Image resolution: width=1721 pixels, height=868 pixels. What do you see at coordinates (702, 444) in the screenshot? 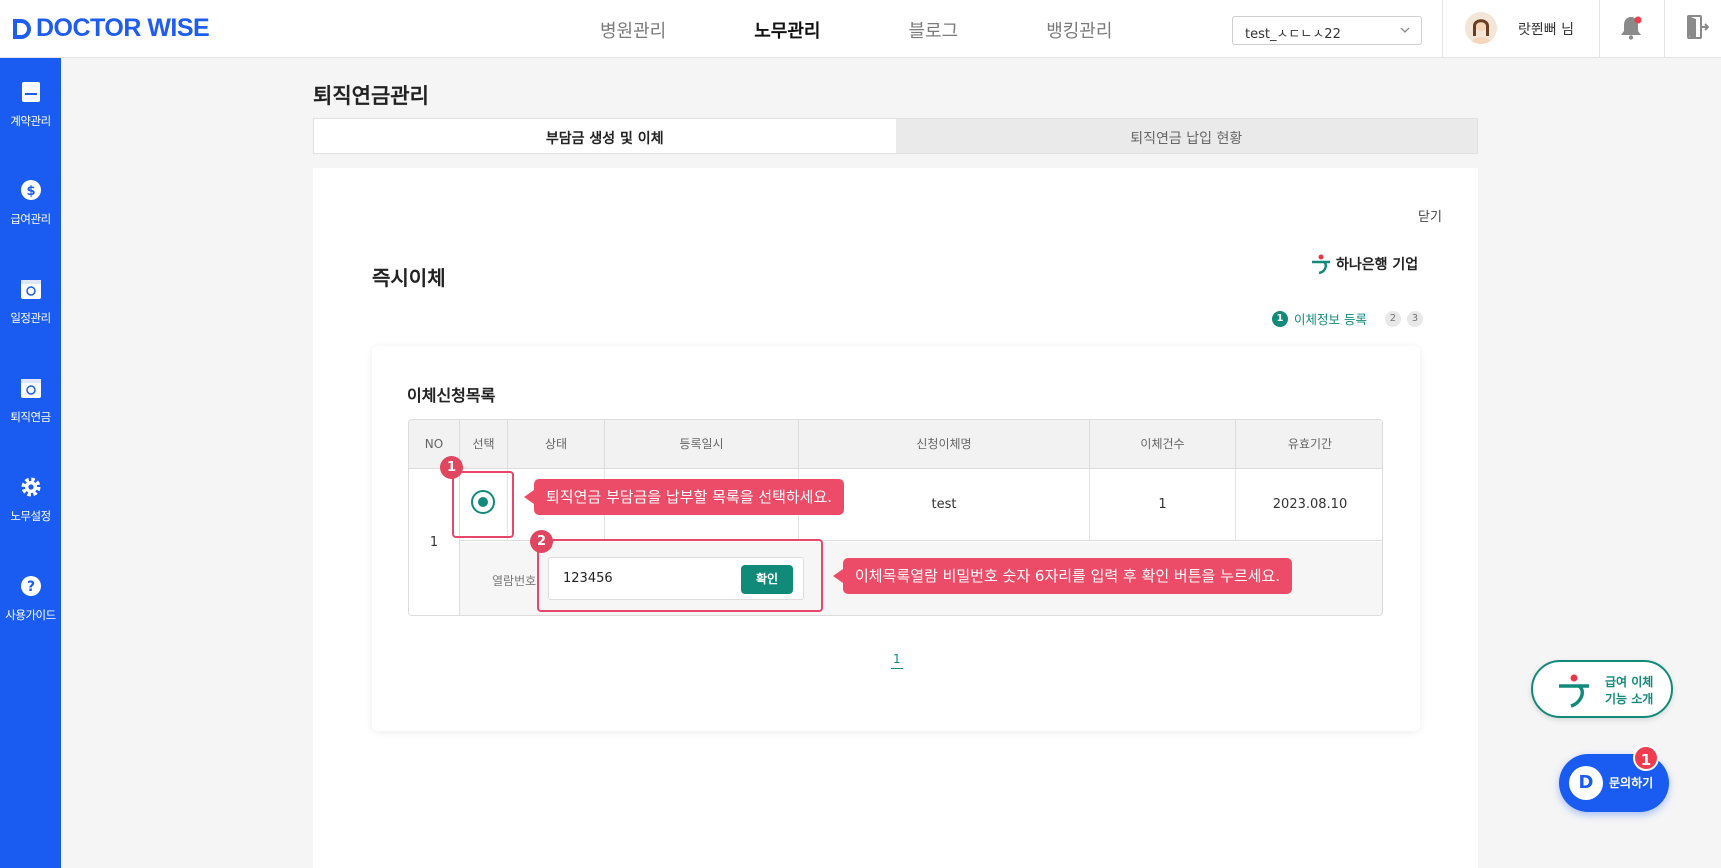
I see `column-header-registered: 등록일시` at bounding box center [702, 444].